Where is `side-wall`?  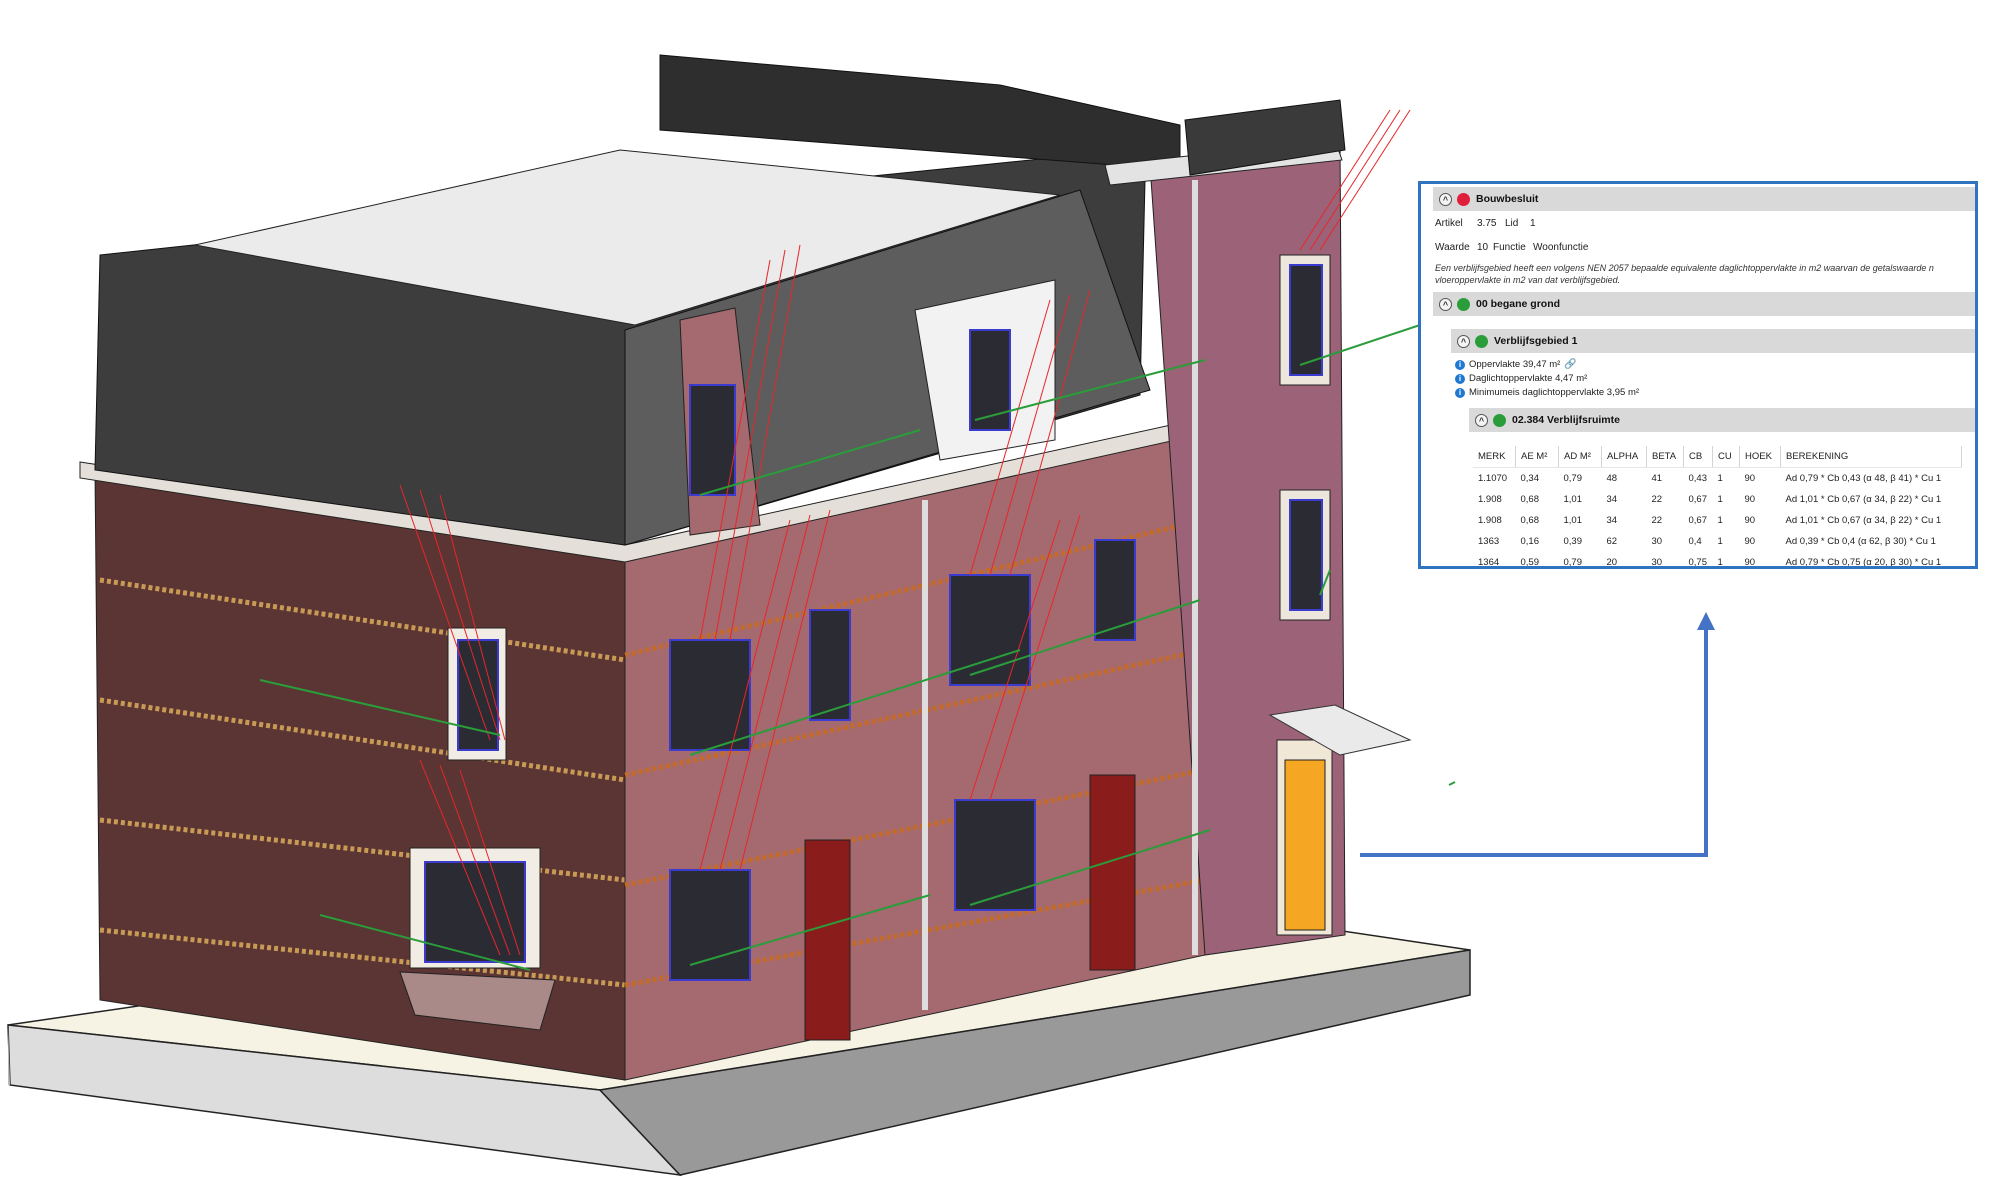
side-wall is located at coordinates (360, 775).